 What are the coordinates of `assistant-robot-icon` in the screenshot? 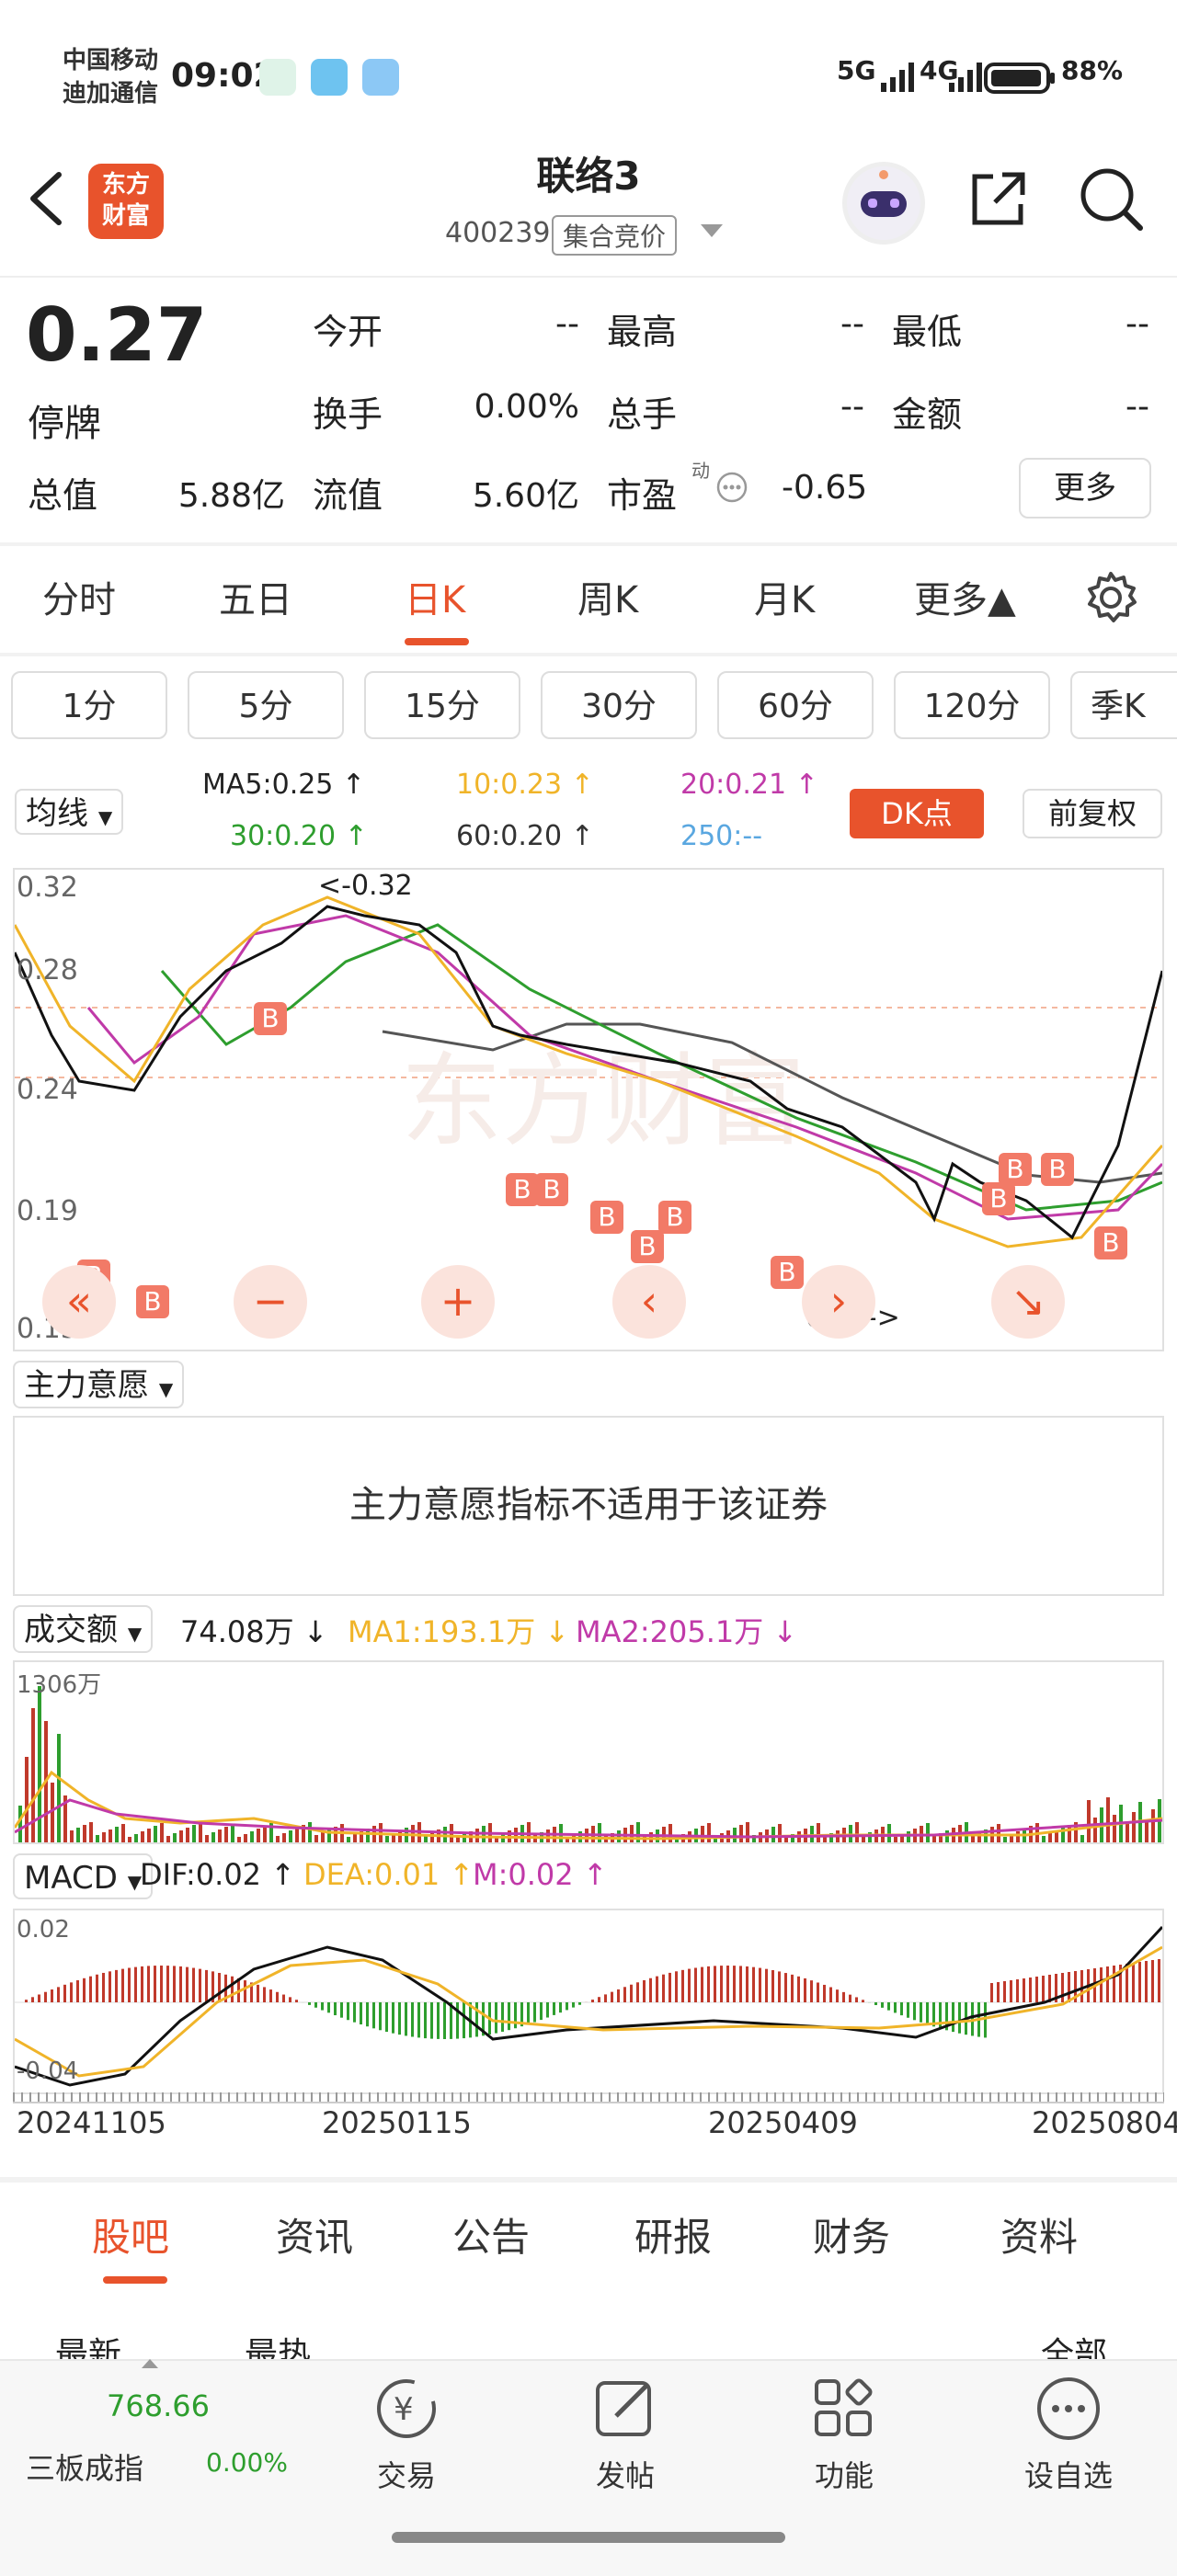 It's located at (884, 203).